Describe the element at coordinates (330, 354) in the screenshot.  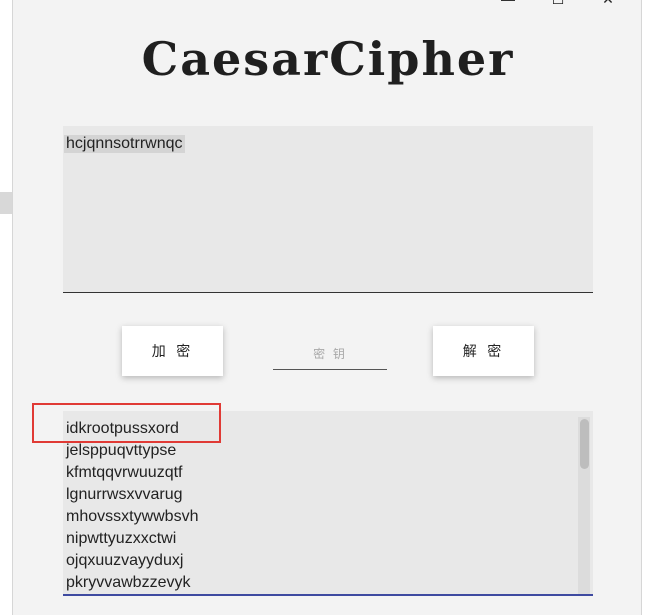
I see `key-input` at that location.